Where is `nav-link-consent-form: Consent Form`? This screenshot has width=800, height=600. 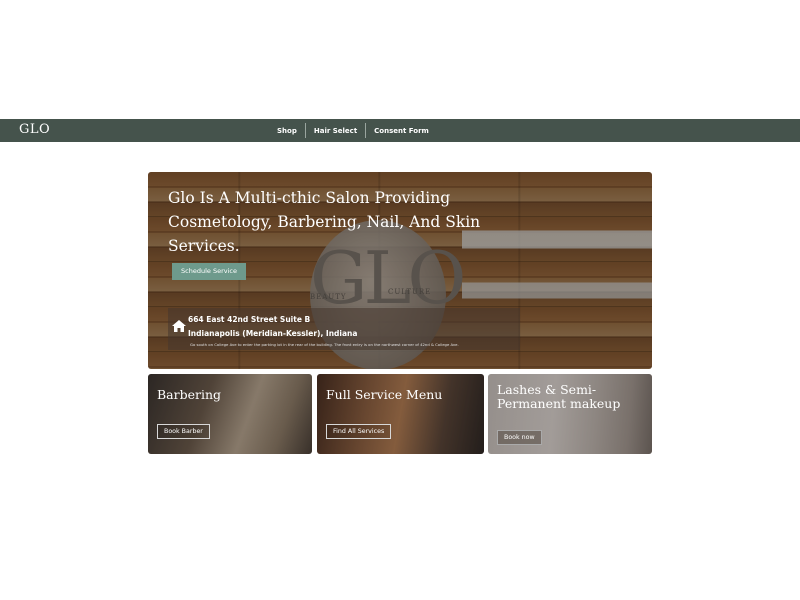 nav-link-consent-form: Consent Form is located at coordinates (401, 131).